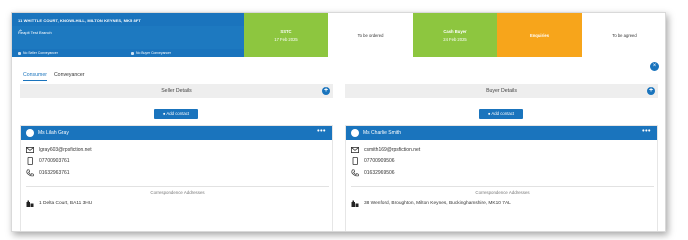  Describe the element at coordinates (53, 133) in the screenshot. I see `contact-name: Ms Lilah Gray` at that location.